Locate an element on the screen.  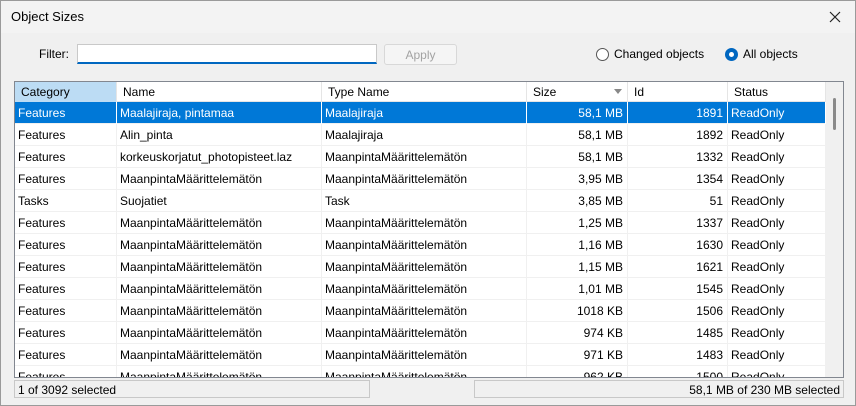
cell-id: 1891 is located at coordinates (678, 113).